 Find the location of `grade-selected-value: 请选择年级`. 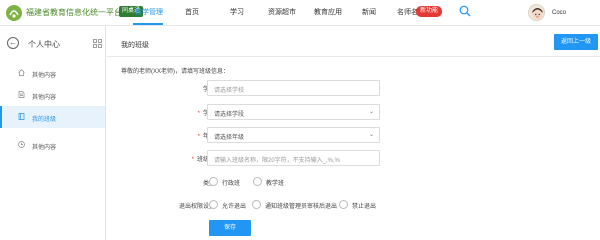

grade-selected-value: 请选择年级 is located at coordinates (229, 138).